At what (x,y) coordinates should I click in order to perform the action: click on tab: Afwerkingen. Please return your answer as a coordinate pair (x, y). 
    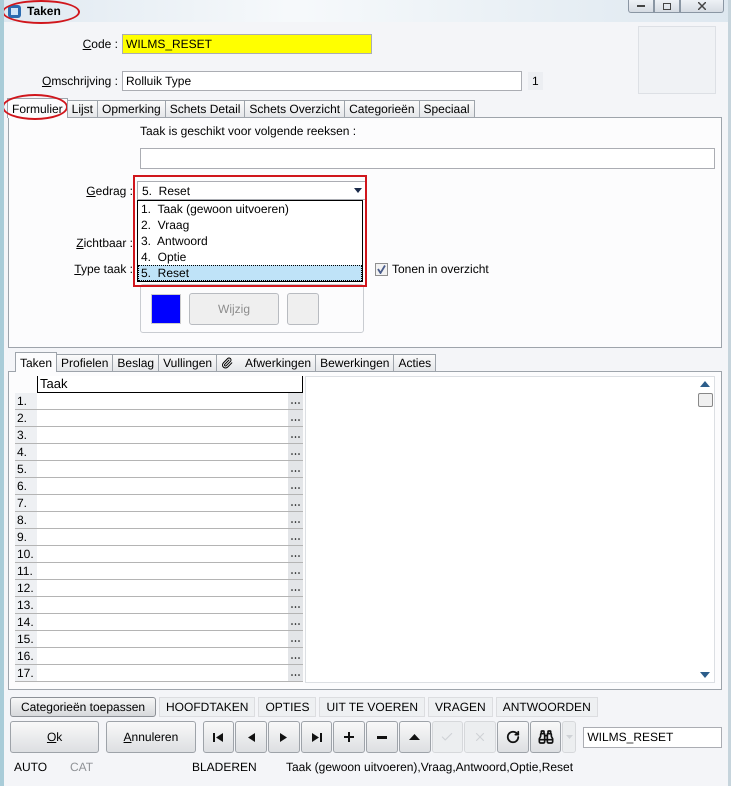
    Looking at the image, I should click on (266, 363).